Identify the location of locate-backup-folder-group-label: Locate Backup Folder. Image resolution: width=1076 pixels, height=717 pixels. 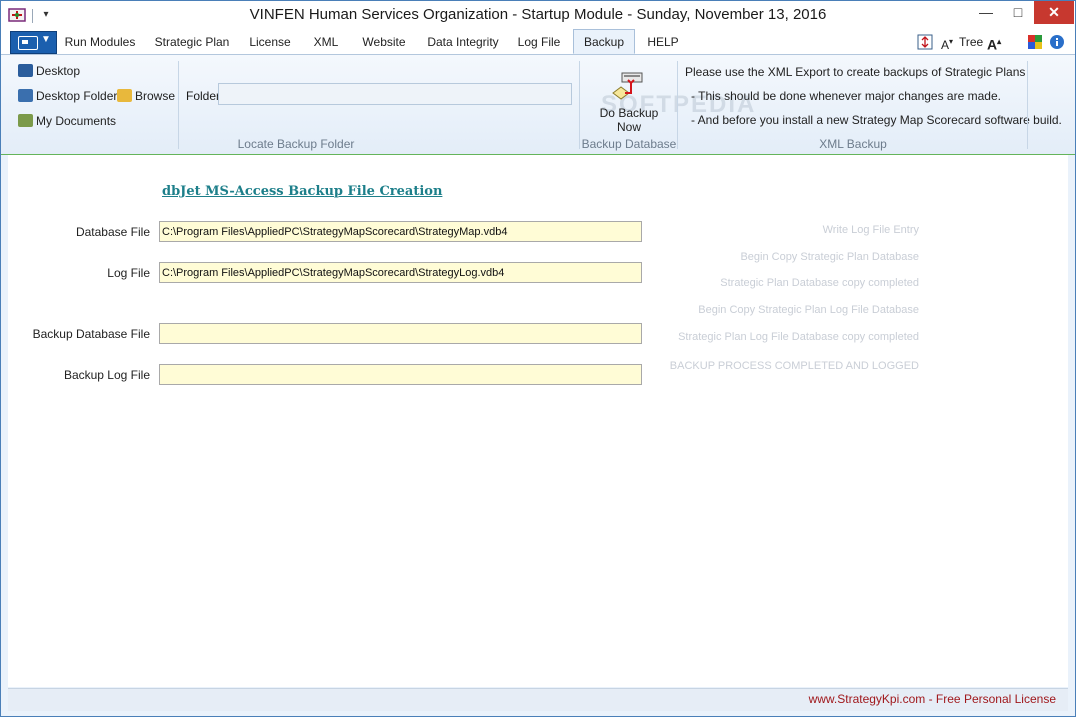
(296, 144).